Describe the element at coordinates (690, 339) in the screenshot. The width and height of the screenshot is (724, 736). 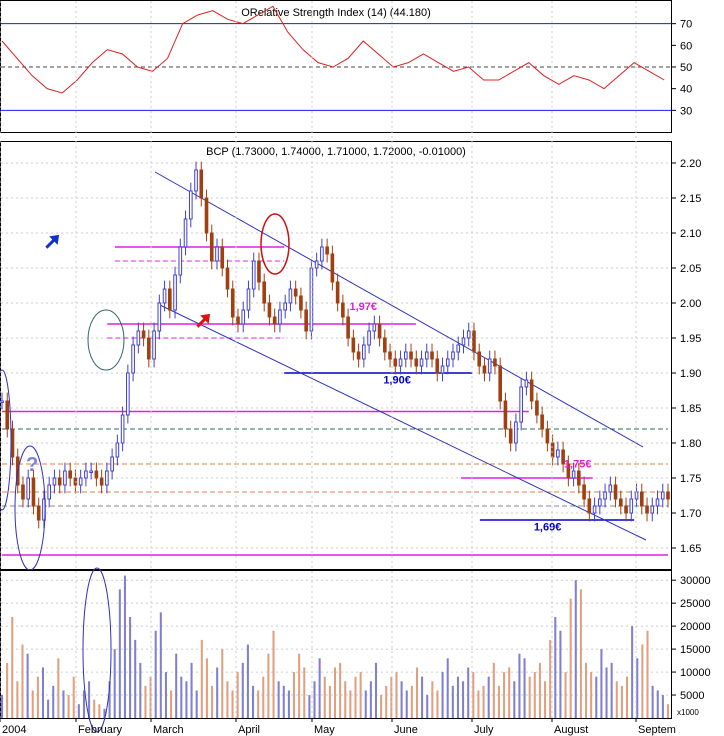
I see `price-tick-label: 1.95` at that location.